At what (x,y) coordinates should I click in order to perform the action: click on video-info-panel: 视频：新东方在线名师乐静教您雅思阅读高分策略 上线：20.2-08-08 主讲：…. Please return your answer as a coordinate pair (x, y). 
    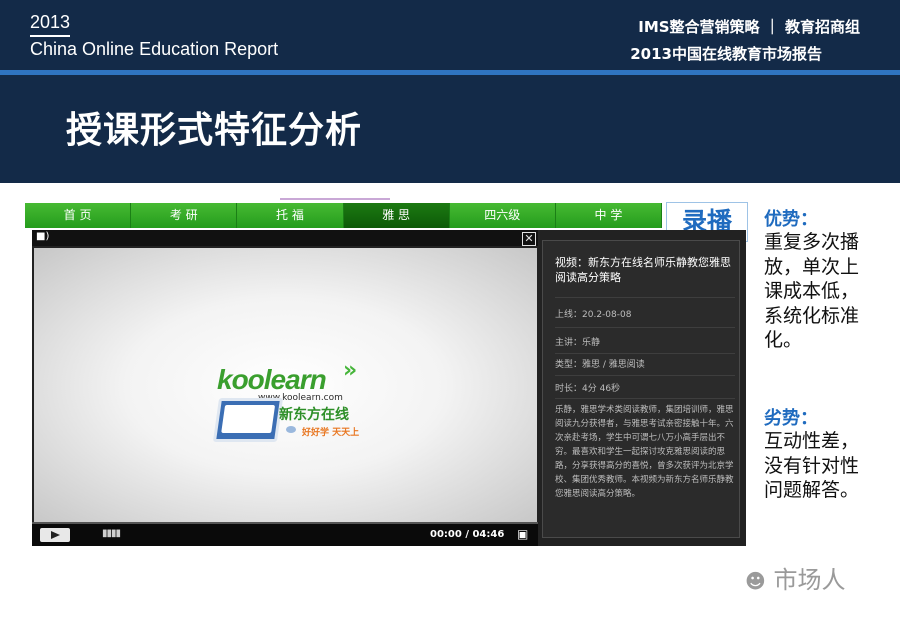
    Looking at the image, I should click on (641, 389).